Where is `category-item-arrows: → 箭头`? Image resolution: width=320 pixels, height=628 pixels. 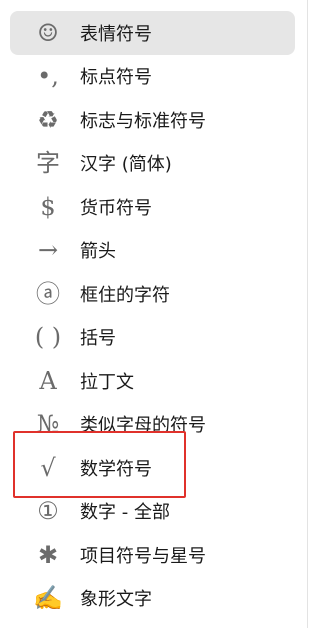 category-item-arrows: → 箭头 is located at coordinates (152, 251).